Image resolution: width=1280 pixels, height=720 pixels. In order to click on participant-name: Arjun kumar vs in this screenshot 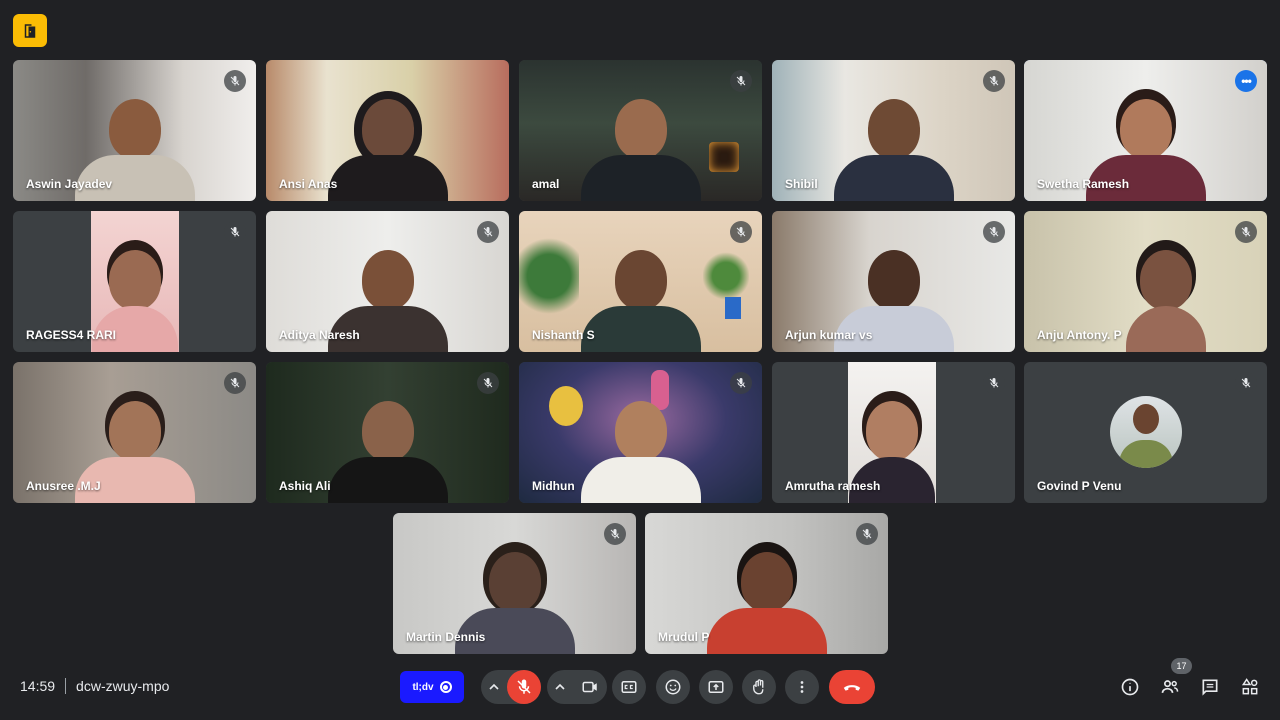, I will do `click(829, 335)`.